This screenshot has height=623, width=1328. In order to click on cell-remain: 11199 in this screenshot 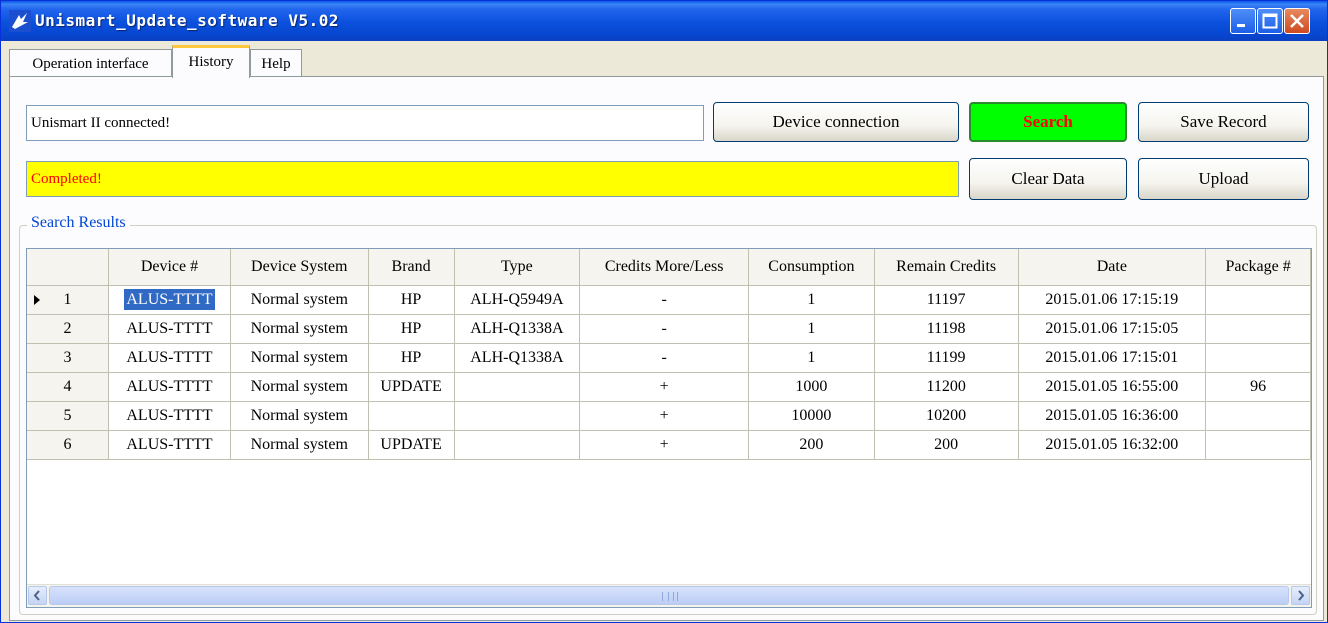, I will do `click(946, 358)`.